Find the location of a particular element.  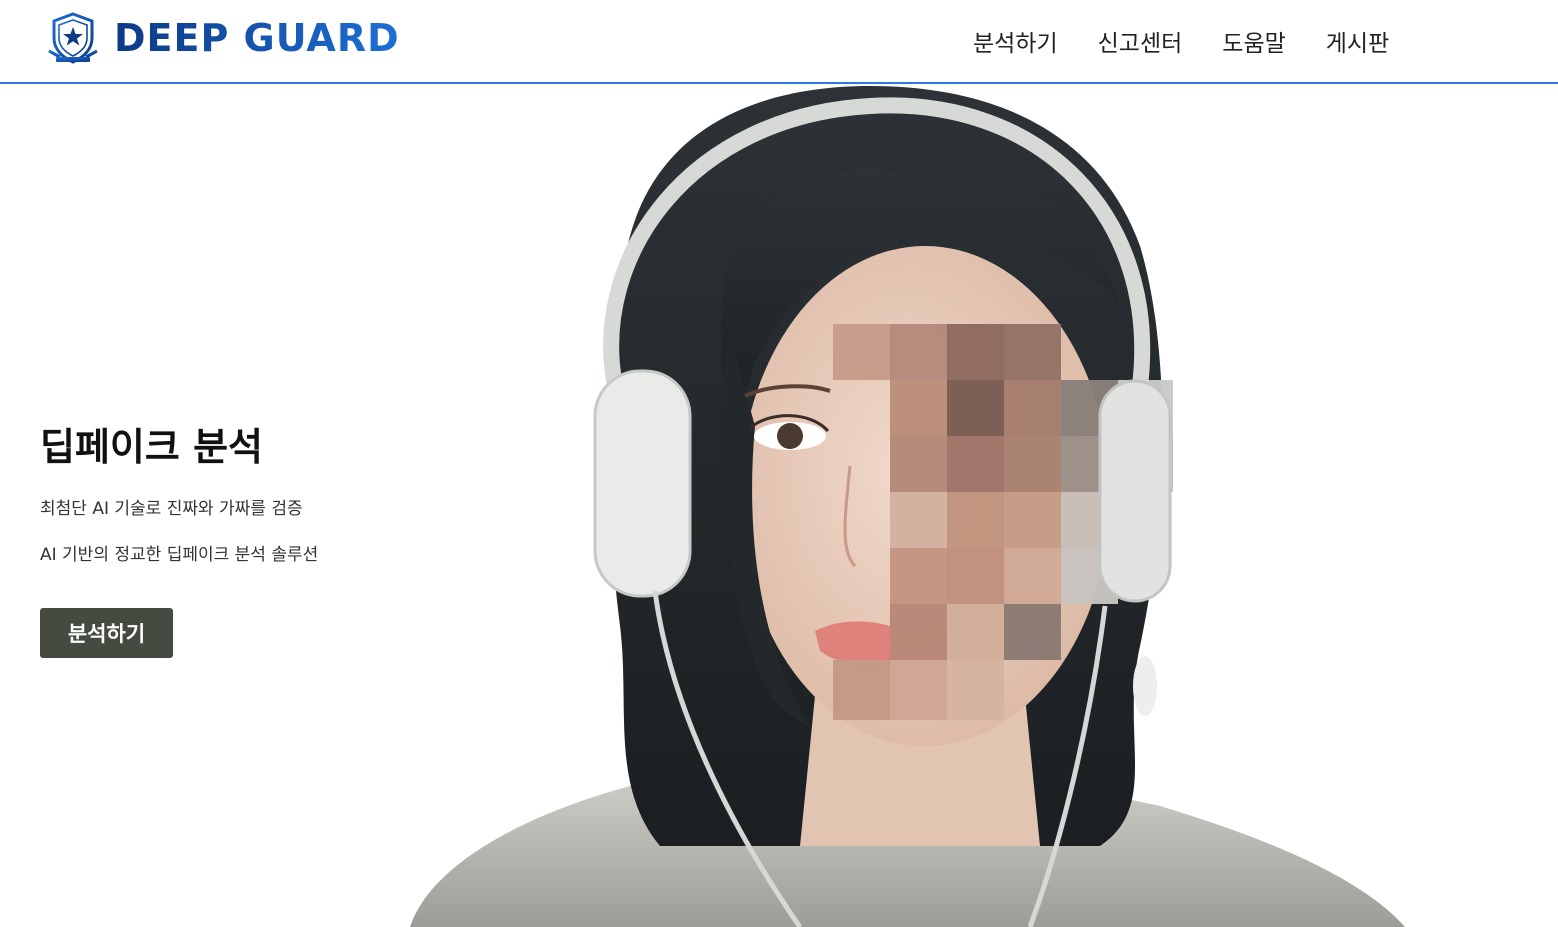

nav-item-analyze: 분석하기 is located at coordinates (1015, 44).